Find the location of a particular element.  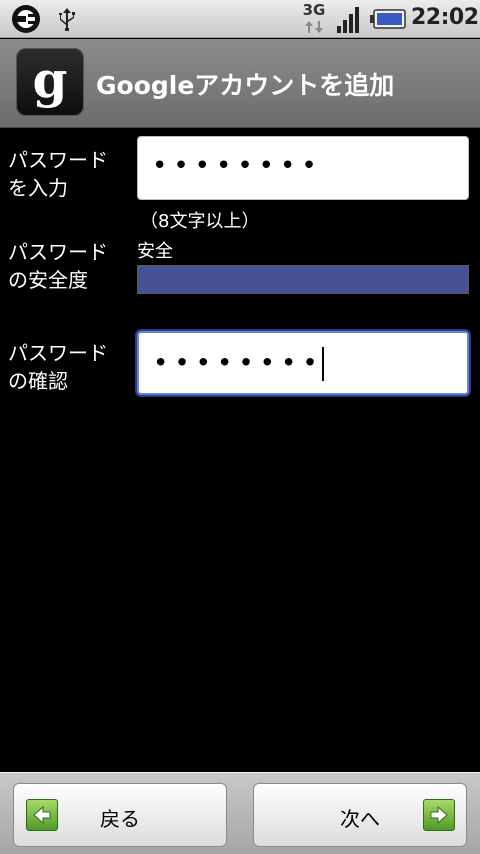

confirm-label: パスワード の確認 is located at coordinates (58, 367).